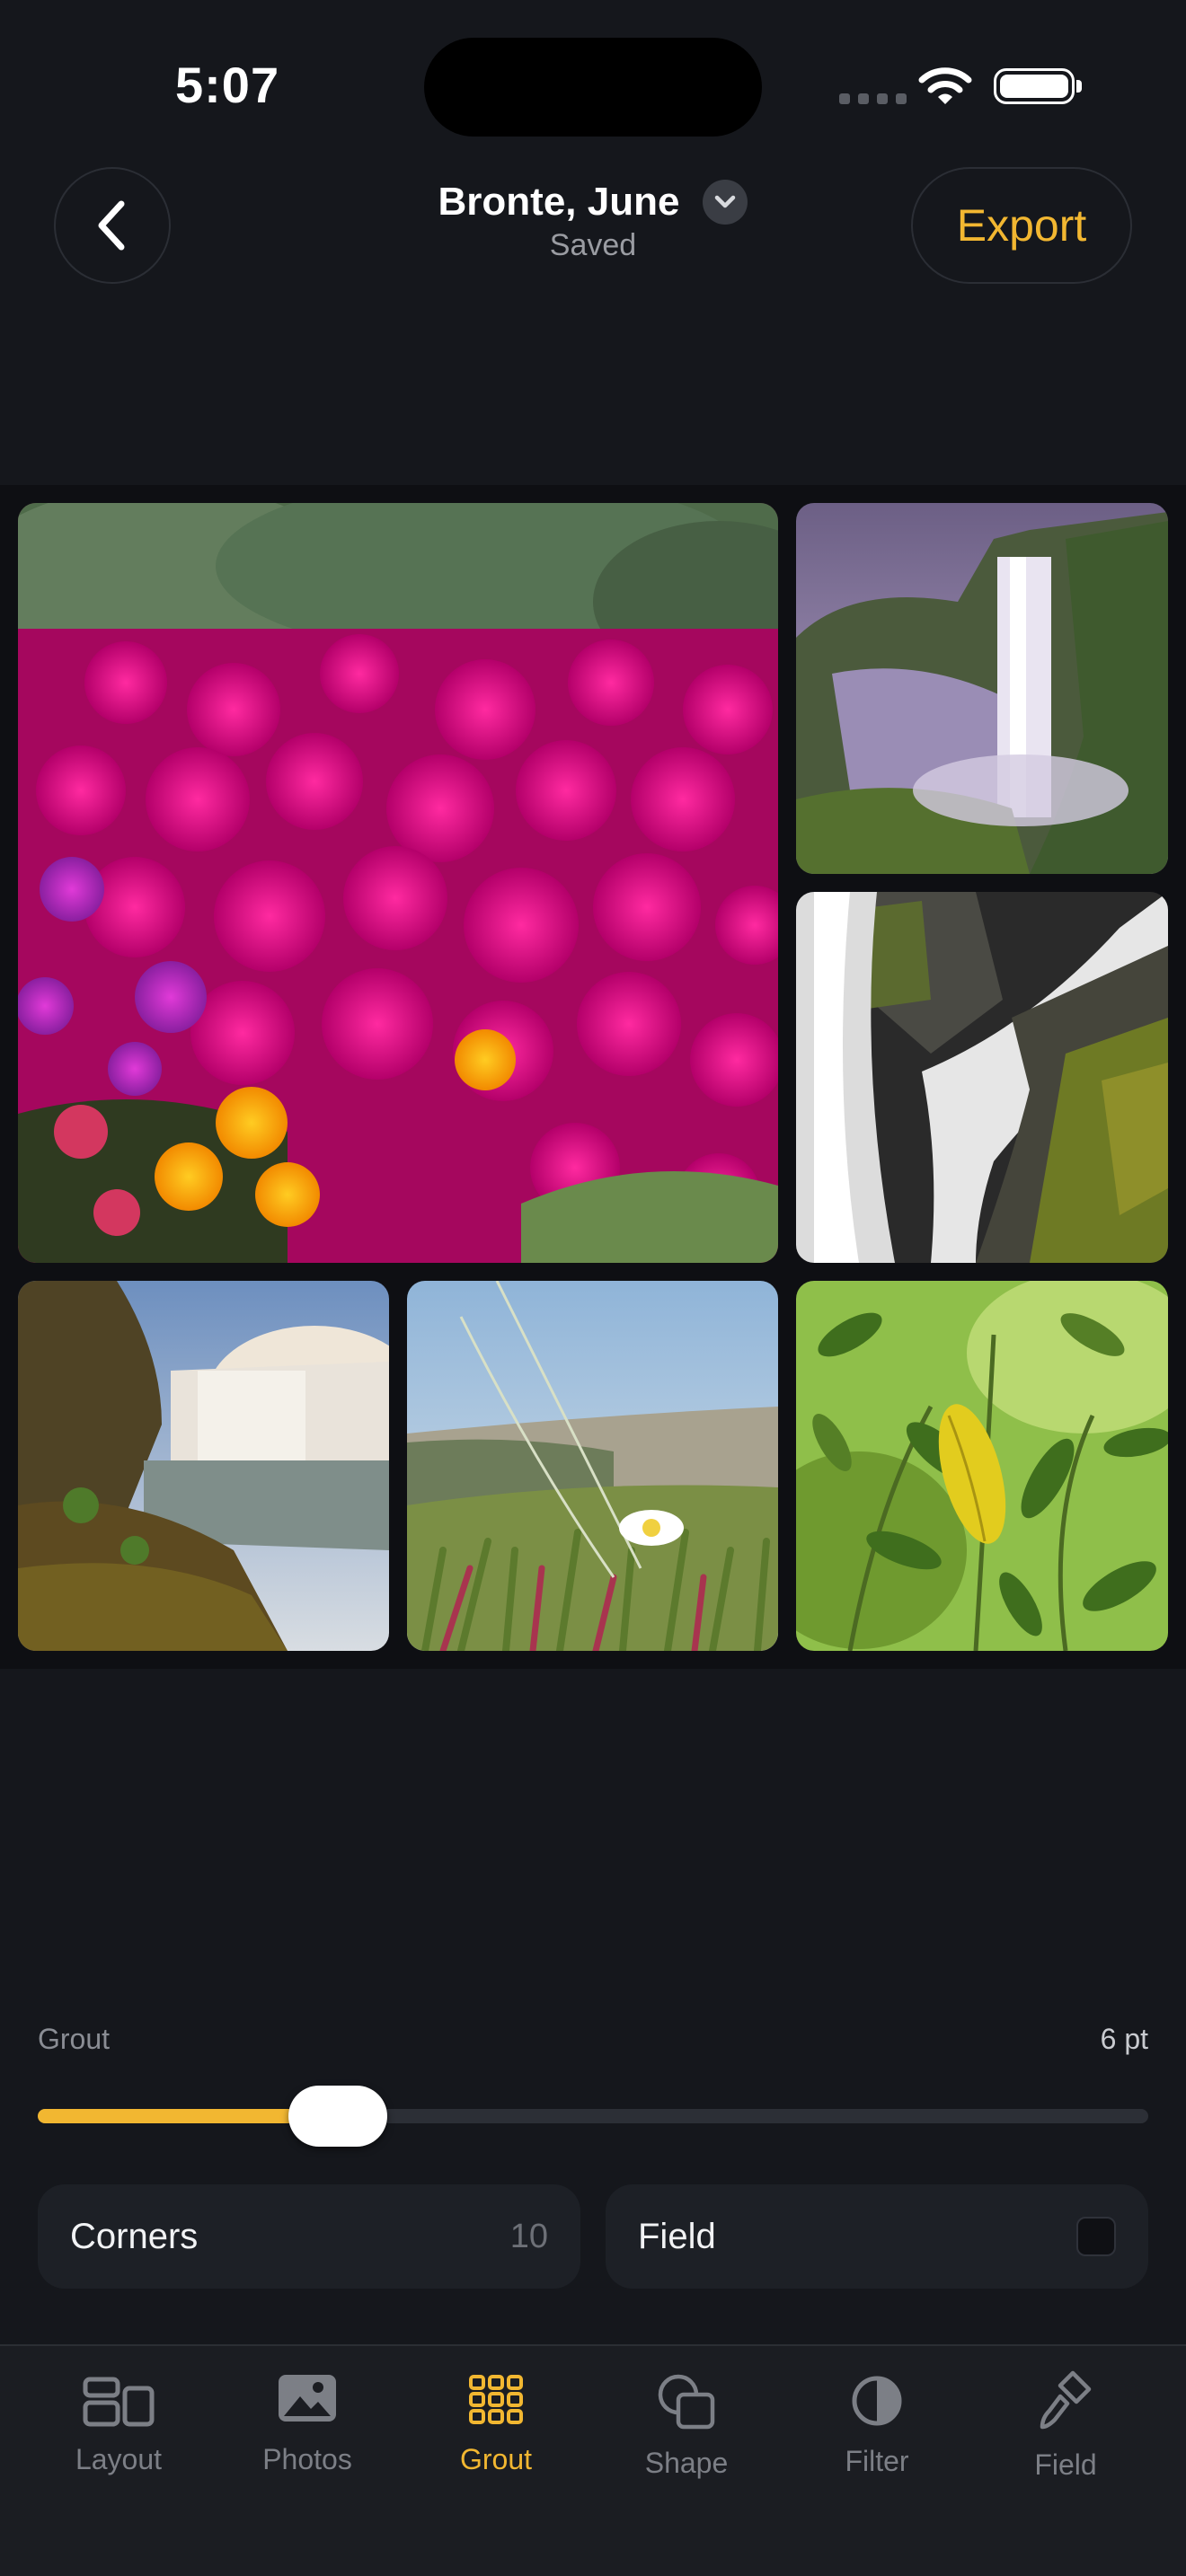  I want to click on grout-value: 6 pt, so click(1124, 2039).